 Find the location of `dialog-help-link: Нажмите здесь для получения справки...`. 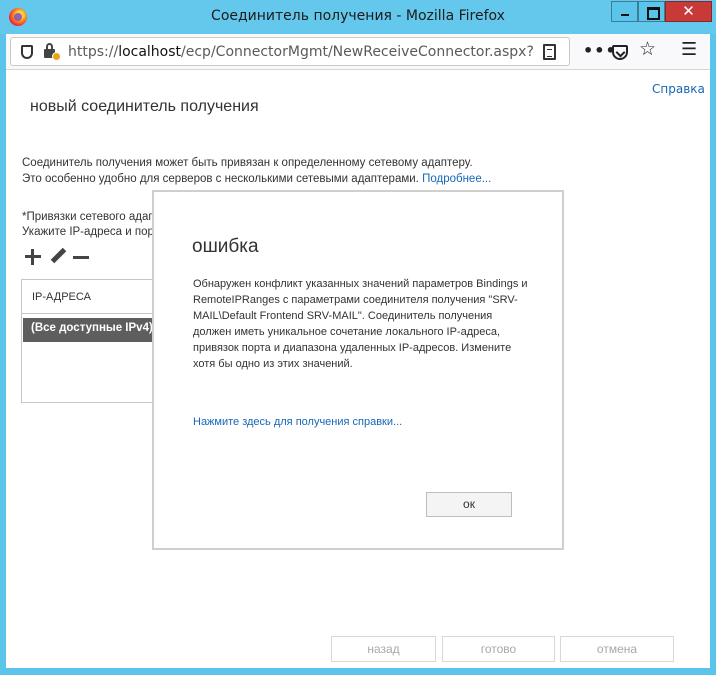

dialog-help-link: Нажмите здесь для получения справки... is located at coordinates (297, 422).